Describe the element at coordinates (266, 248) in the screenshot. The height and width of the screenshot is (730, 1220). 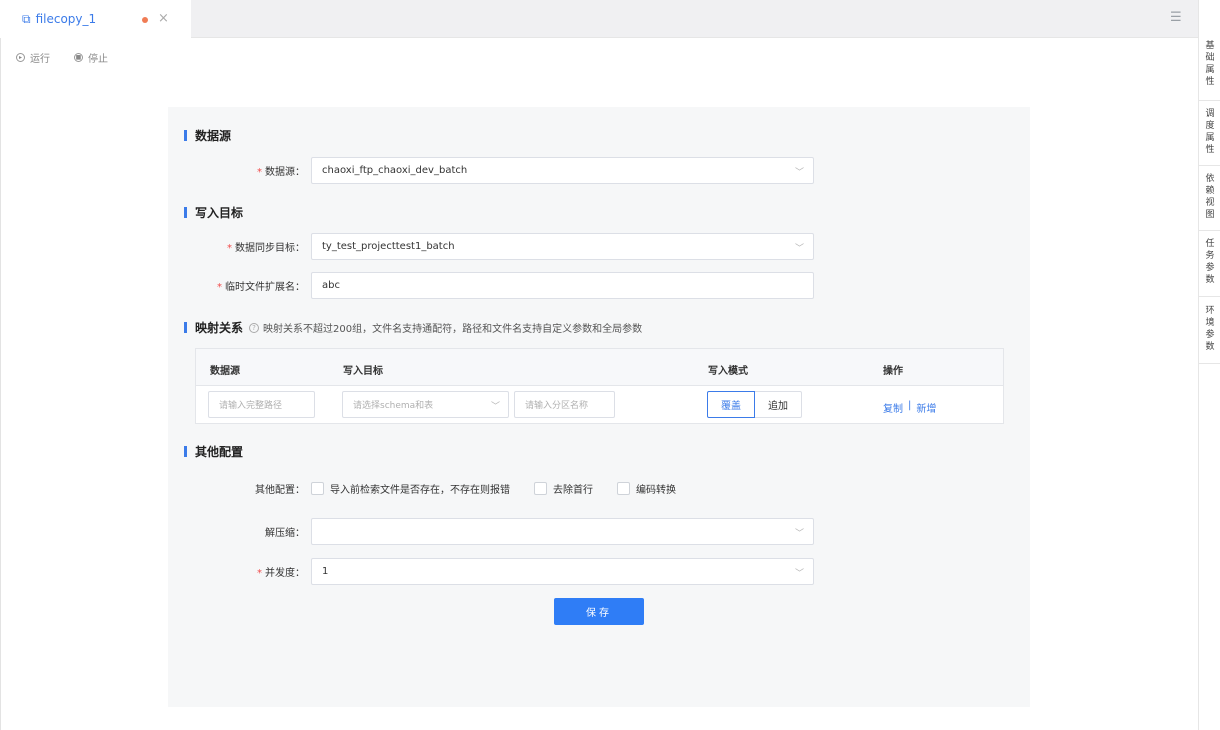
I see `sync-target-label: * 数据同步目标：` at that location.